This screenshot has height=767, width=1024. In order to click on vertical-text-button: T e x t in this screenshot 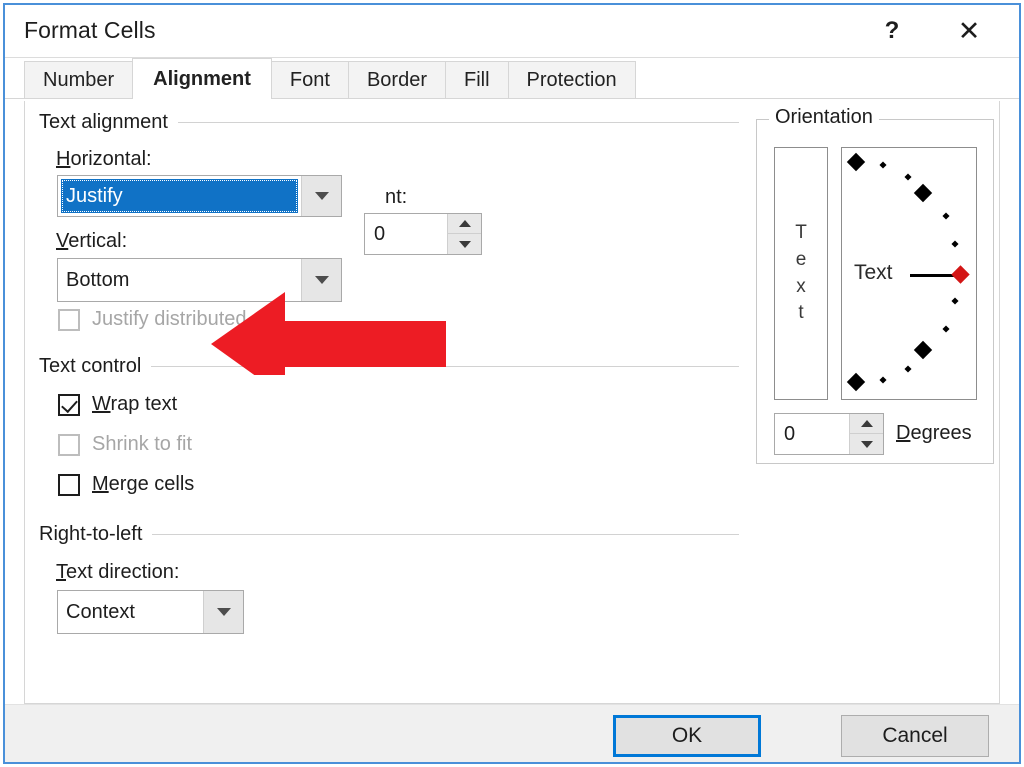, I will do `click(801, 273)`.